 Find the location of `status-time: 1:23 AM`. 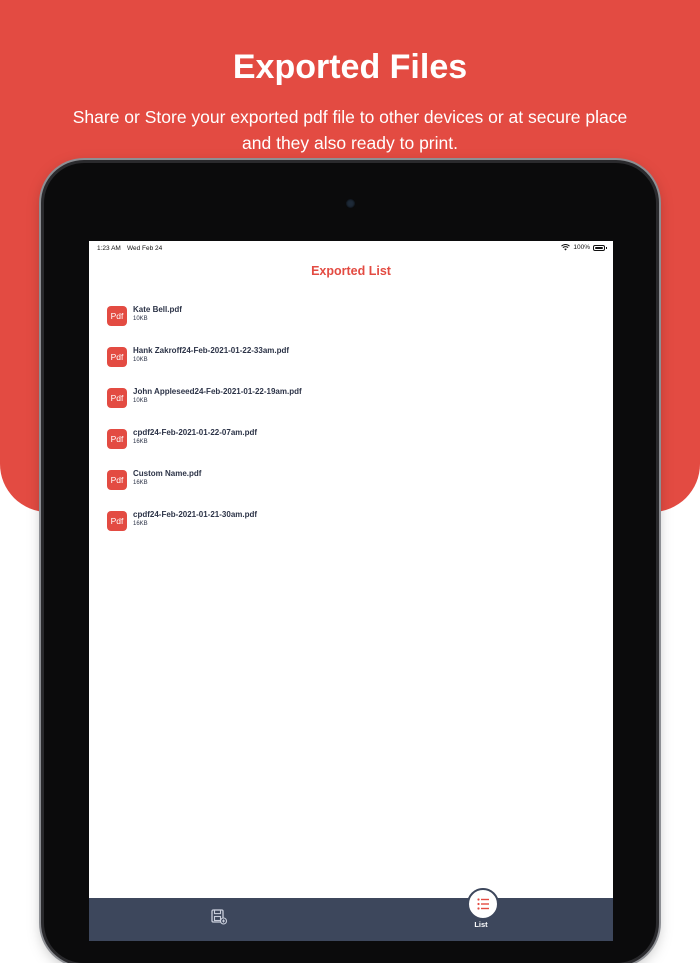

status-time: 1:23 AM is located at coordinates (109, 248).